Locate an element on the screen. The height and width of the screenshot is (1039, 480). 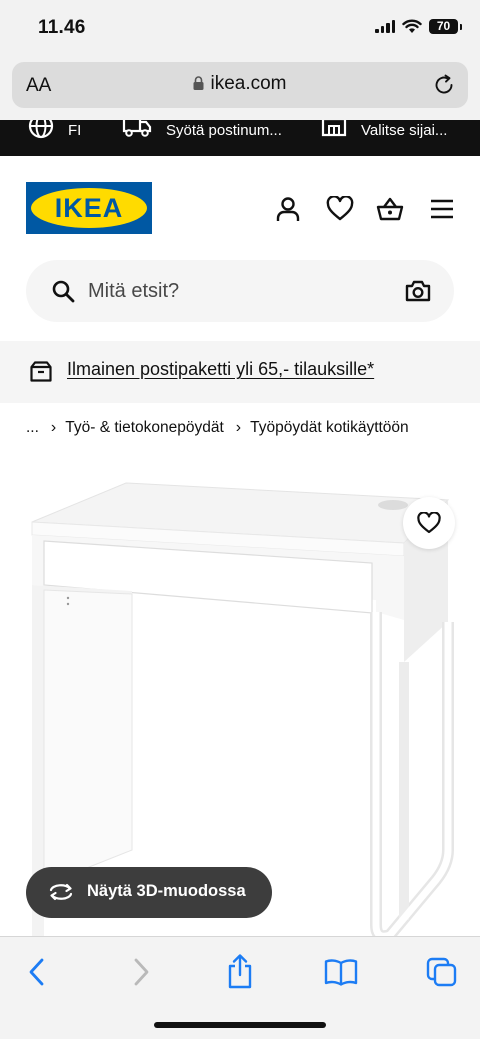
store-icon is located at coordinates (334, 128).